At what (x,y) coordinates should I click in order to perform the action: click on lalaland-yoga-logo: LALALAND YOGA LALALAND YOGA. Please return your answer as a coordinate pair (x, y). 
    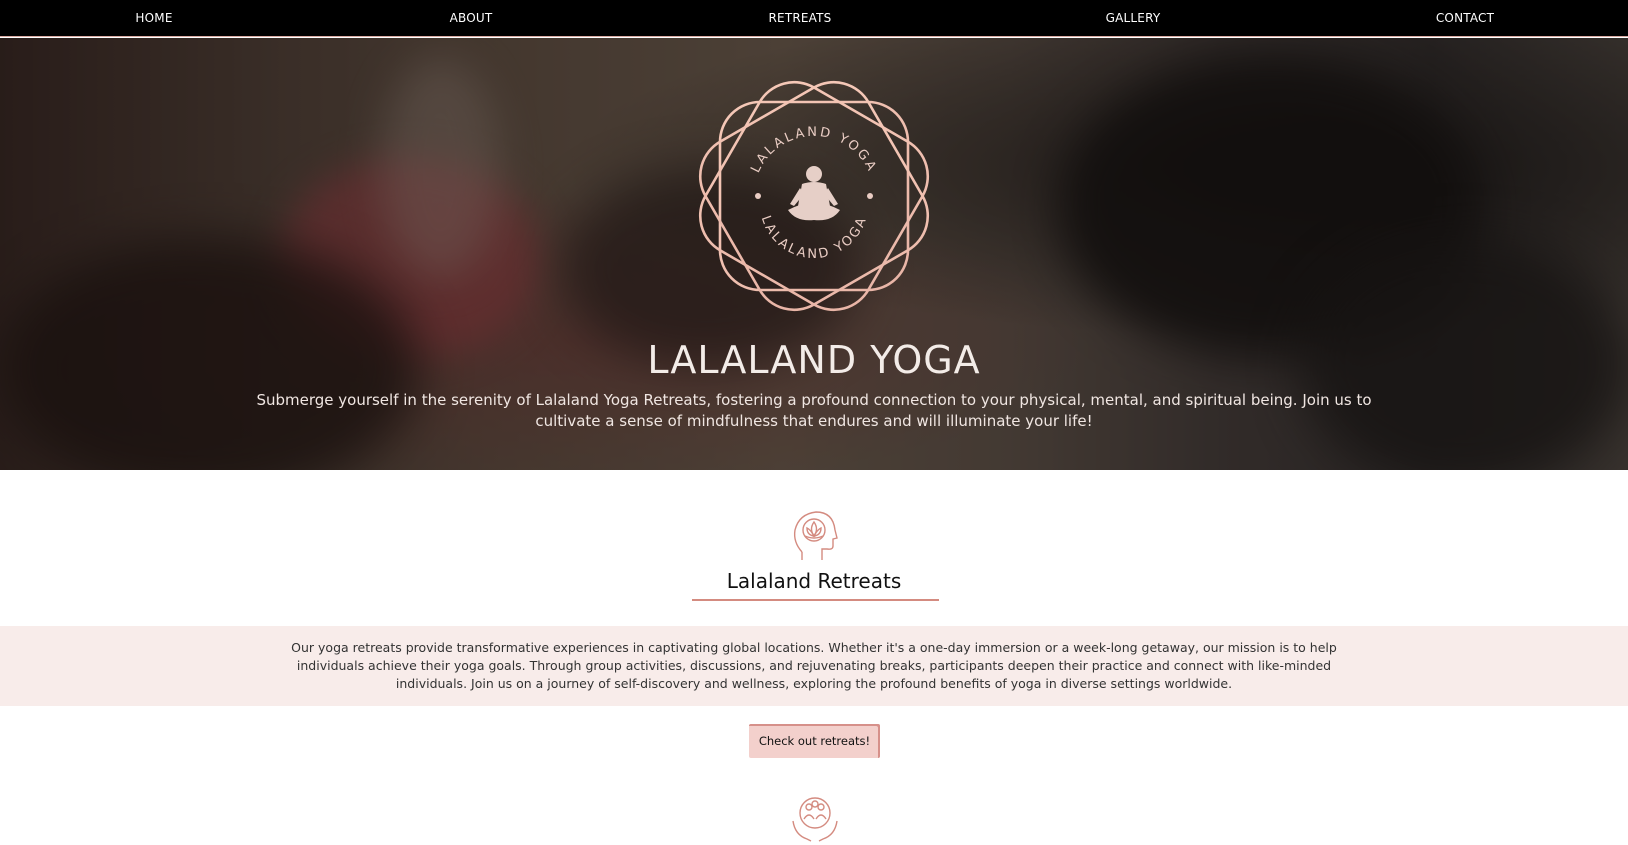
    Looking at the image, I should click on (814, 196).